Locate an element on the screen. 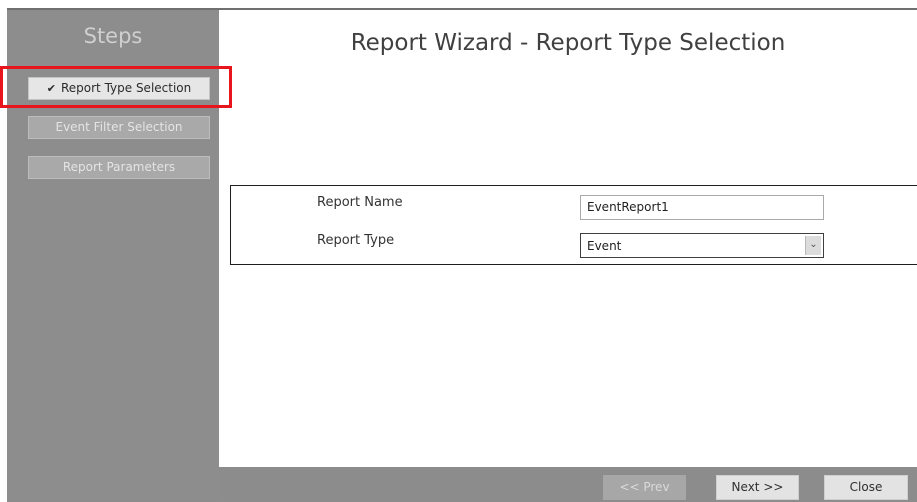  step-label-event-filter-selection: Event Filter Selection is located at coordinates (119, 127).